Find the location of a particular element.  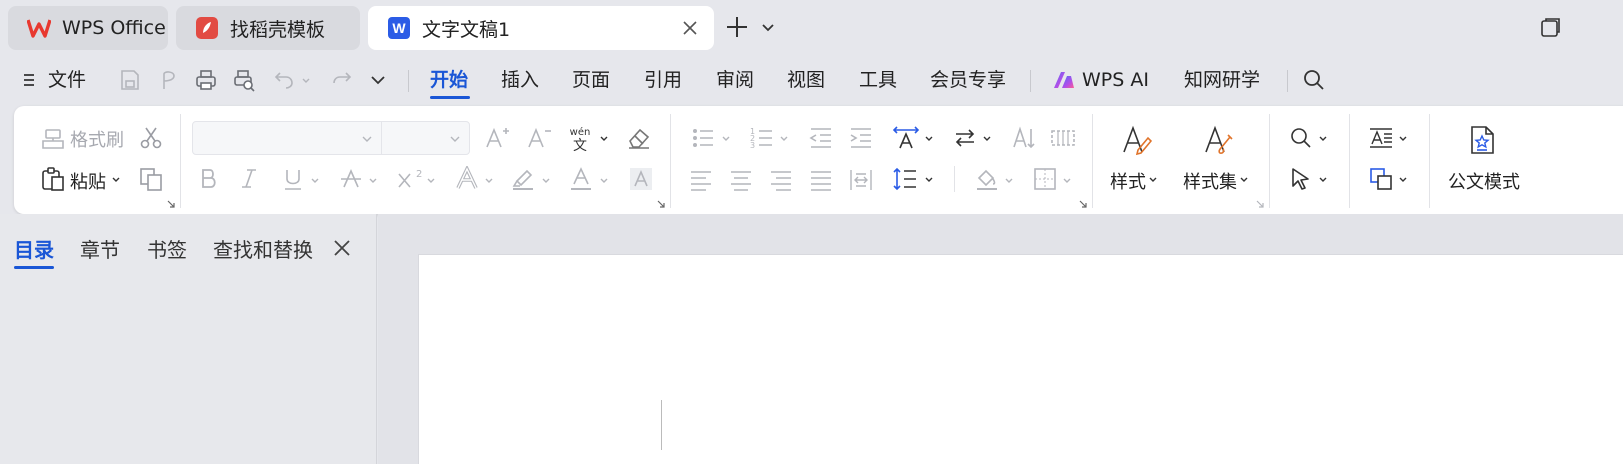

close-tab-icon is located at coordinates (690, 28).